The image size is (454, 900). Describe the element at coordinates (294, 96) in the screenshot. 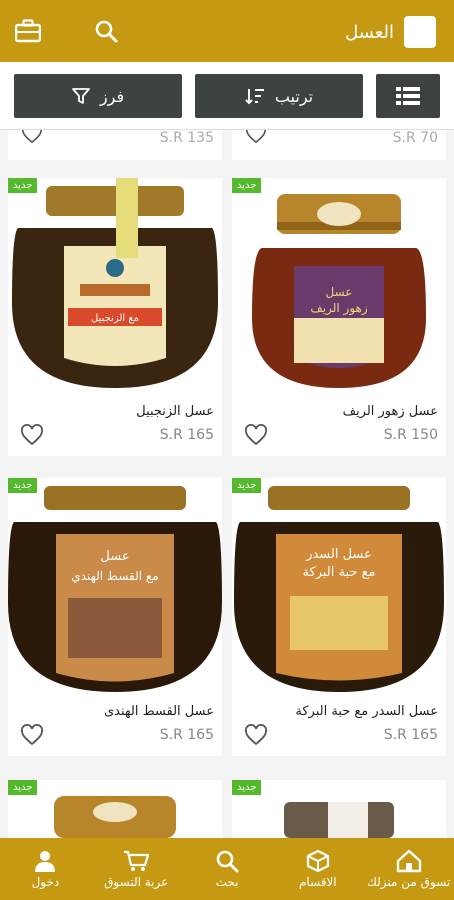

I see `sort-label: ترتيب` at that location.